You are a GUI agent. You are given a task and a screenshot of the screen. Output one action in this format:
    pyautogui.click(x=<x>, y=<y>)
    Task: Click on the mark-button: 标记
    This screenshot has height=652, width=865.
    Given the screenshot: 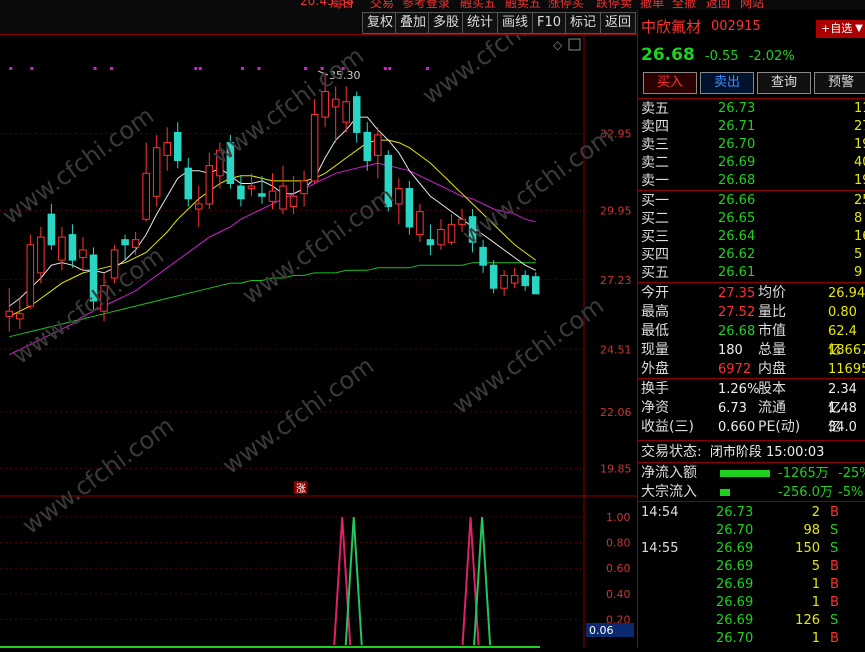 What is the action you would take?
    pyautogui.click(x=583, y=23)
    